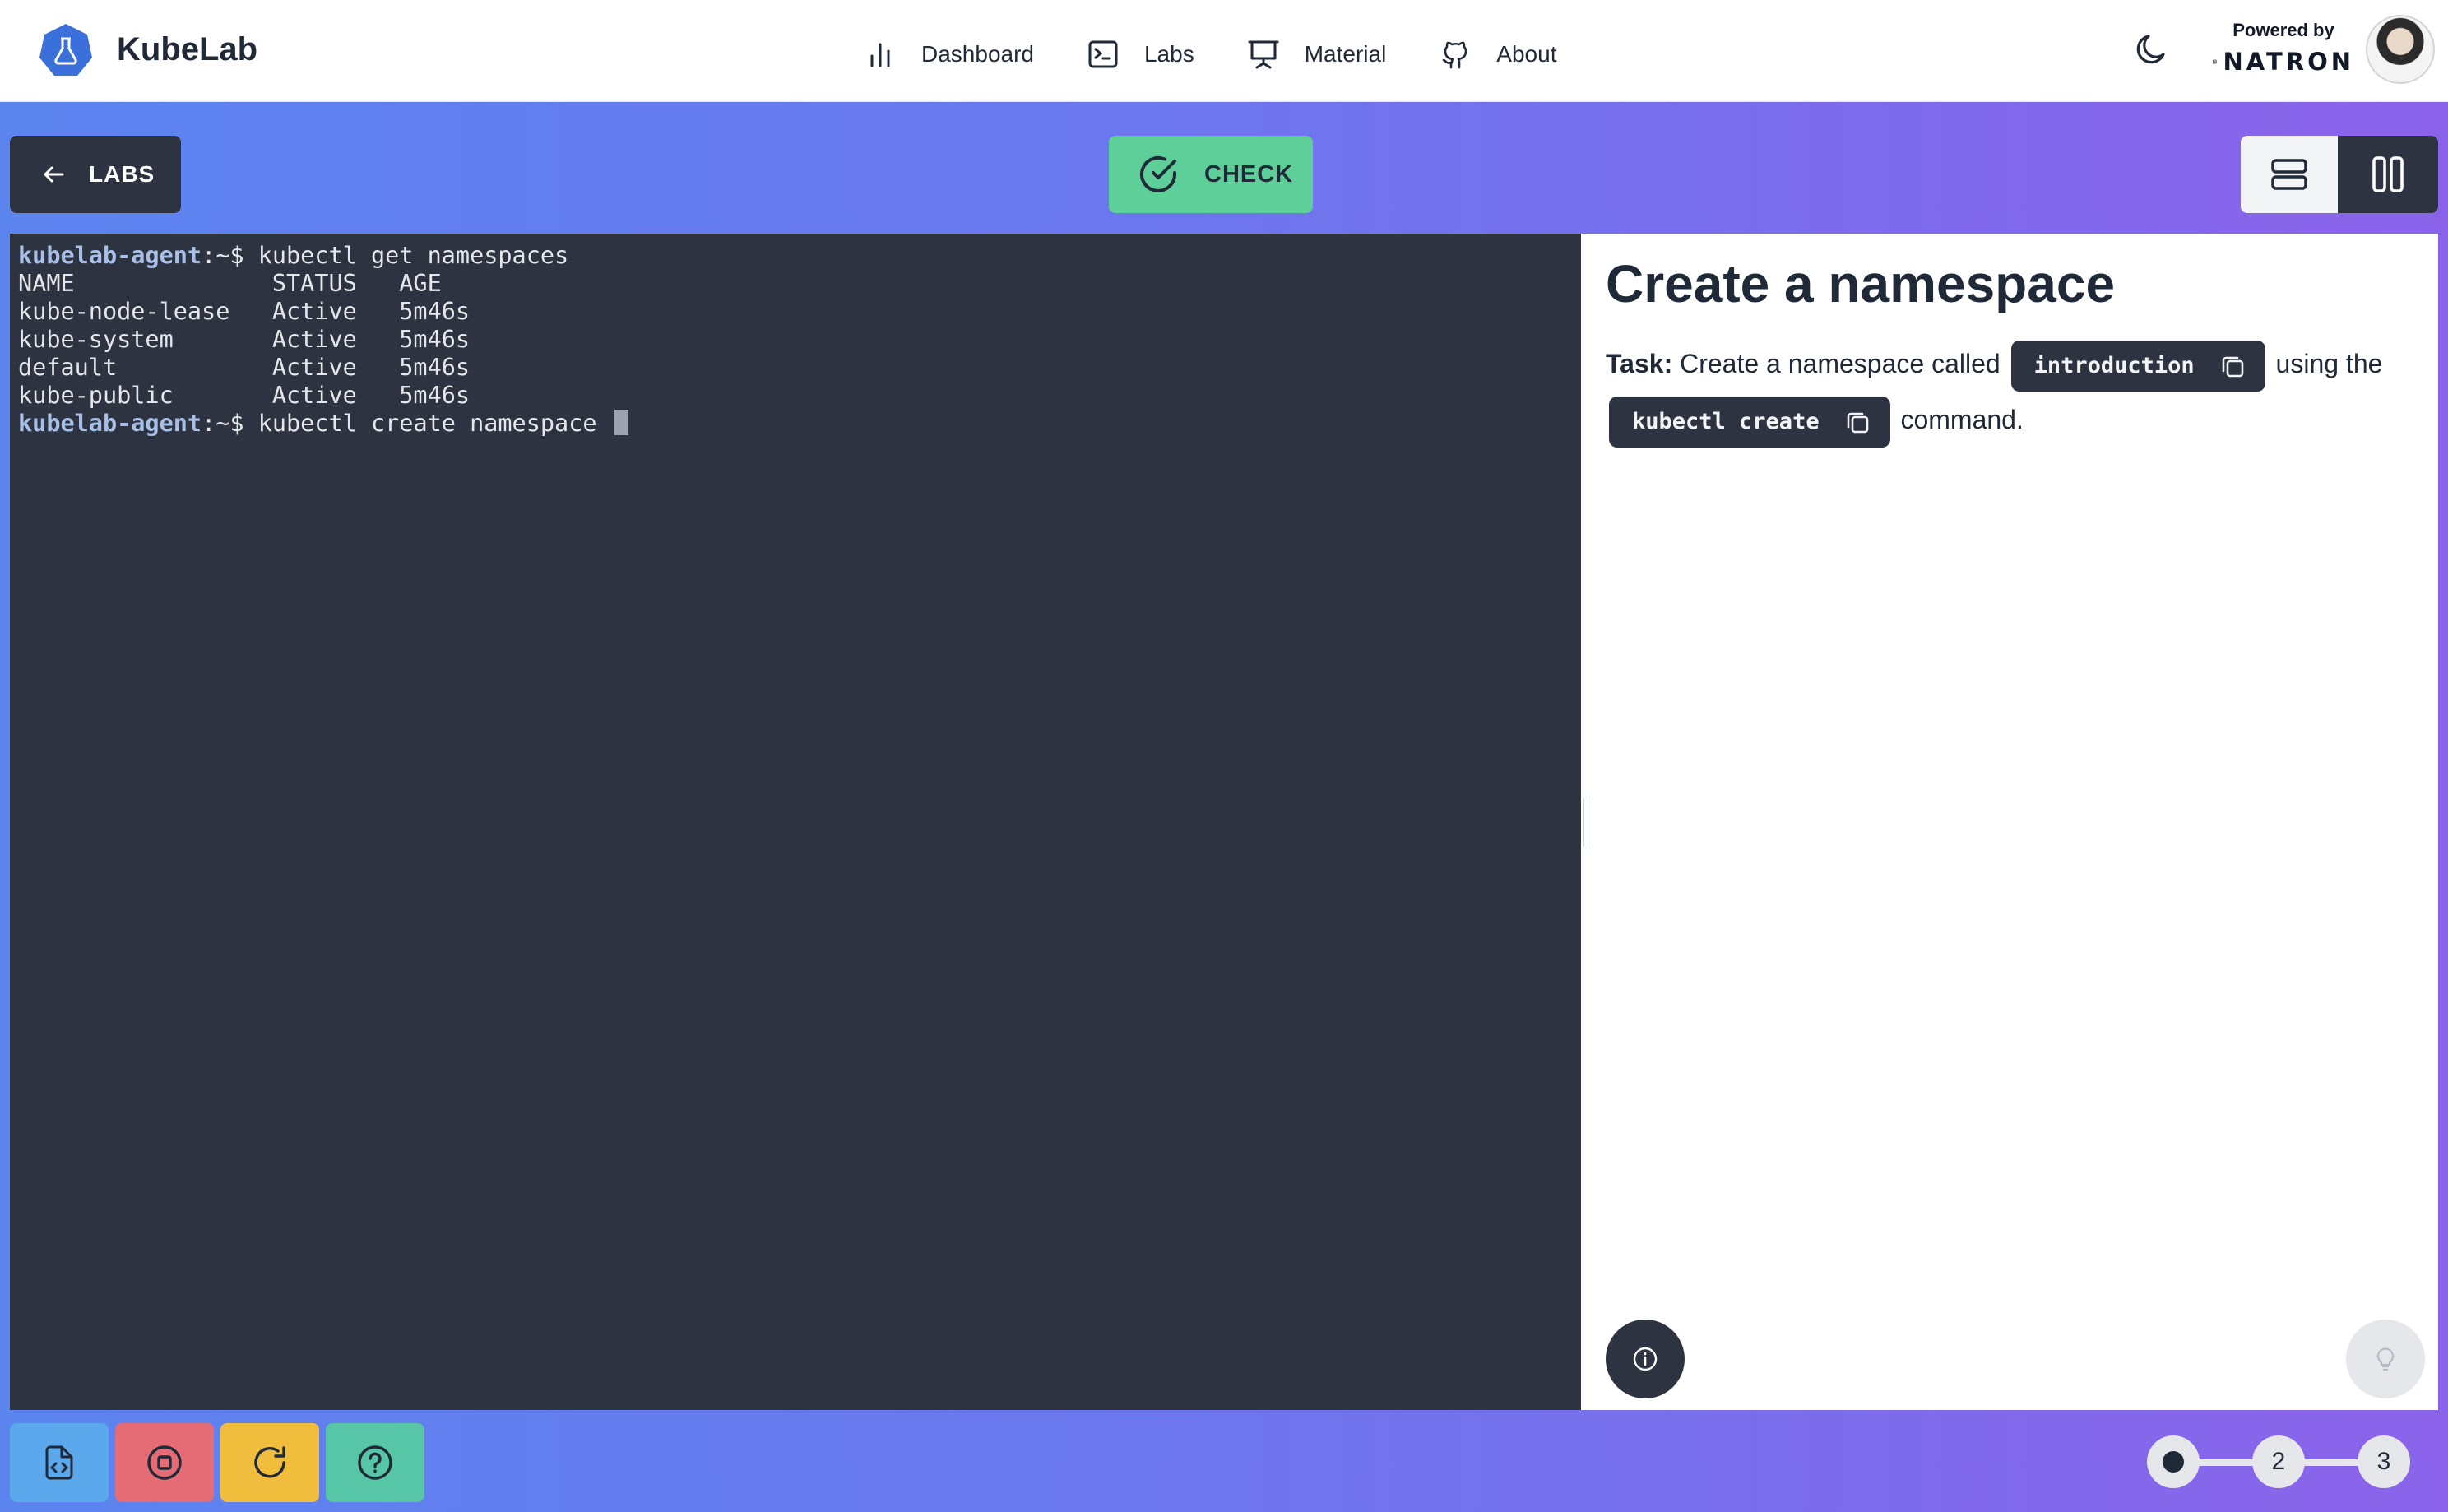 This screenshot has height=1512, width=2448. What do you see at coordinates (1841, 363) in the screenshot?
I see `task-text-1: Create a namespace called` at bounding box center [1841, 363].